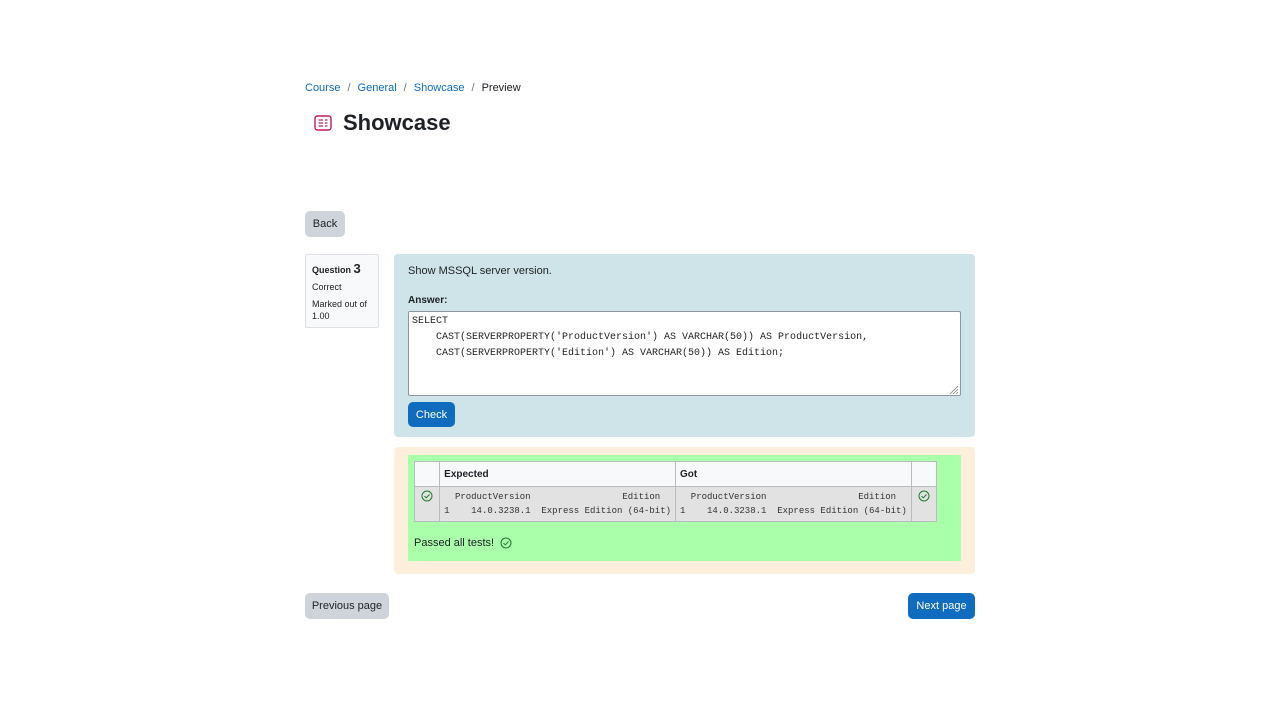 The image size is (1280, 720). I want to click on header-status, so click(427, 474).